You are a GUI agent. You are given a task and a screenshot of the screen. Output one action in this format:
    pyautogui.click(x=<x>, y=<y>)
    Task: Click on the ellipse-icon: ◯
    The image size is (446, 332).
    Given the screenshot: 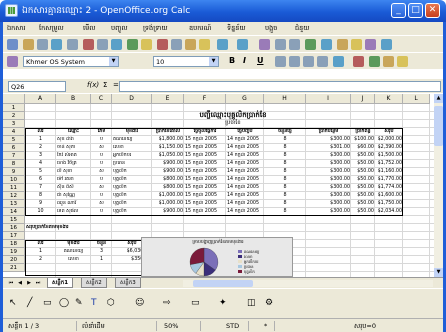 What is the action you would take?
    pyautogui.click(x=64, y=303)
    